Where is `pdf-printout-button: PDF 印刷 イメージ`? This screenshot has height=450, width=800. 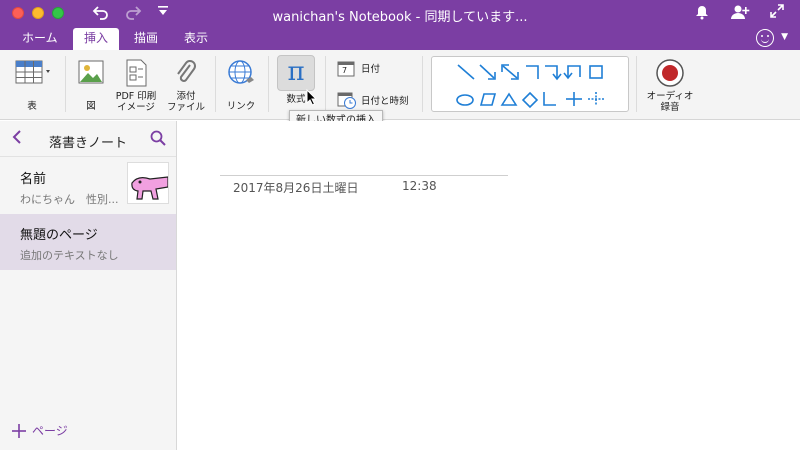
pdf-printout-button: PDF 印刷 イメージ is located at coordinates (136, 85).